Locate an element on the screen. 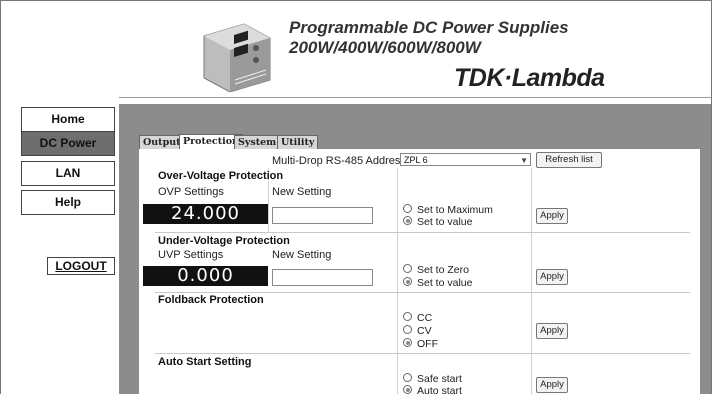 Image resolution: width=712 pixels, height=397 pixels. autostart-option-label: Safe start is located at coordinates (439, 379).